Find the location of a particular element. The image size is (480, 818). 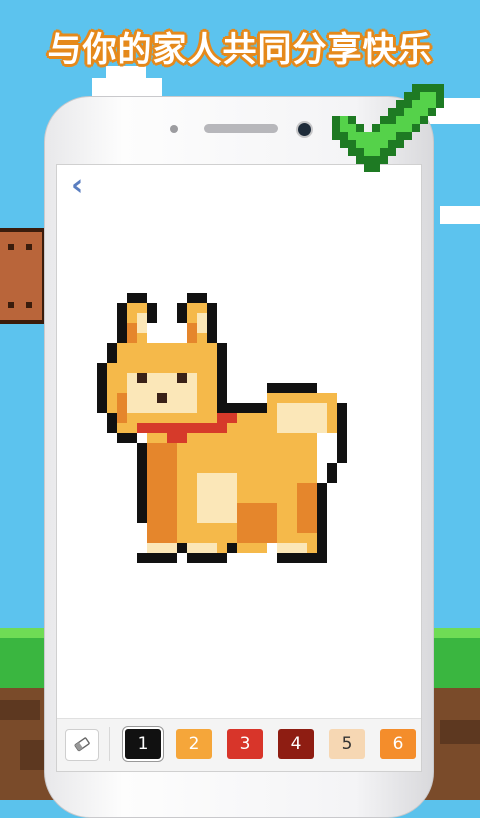

color-swatch-number: 1 is located at coordinates (143, 744).